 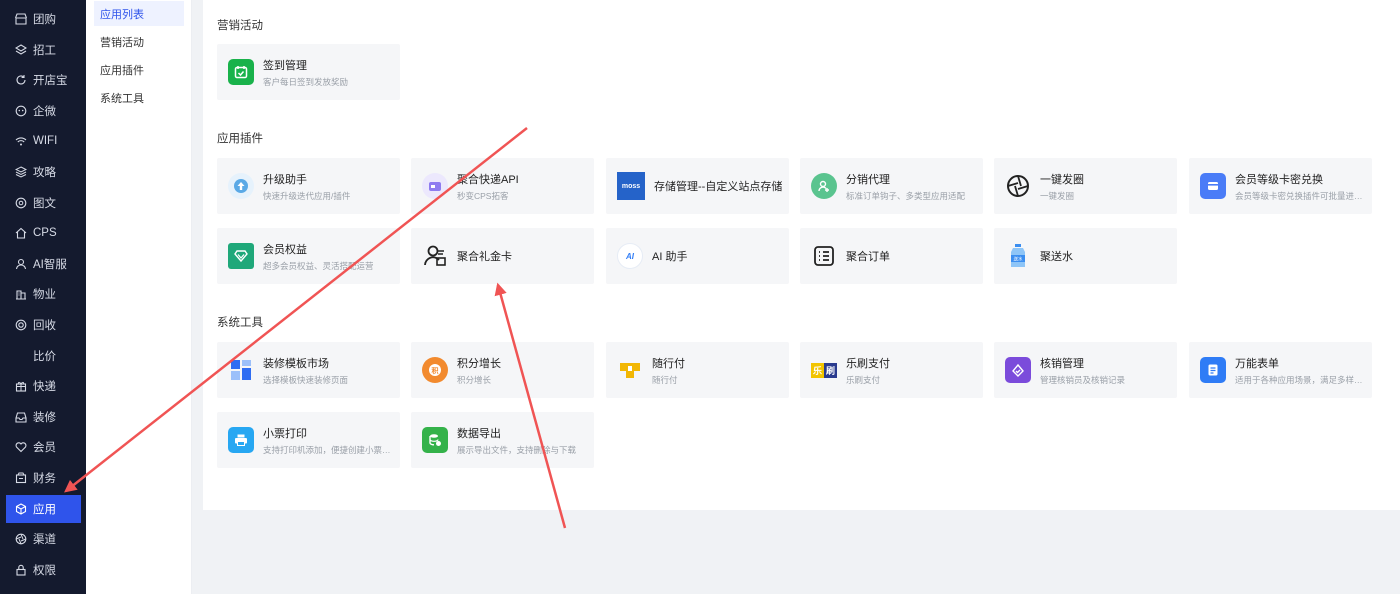 I want to click on app-card-plugins-10: 送水 聚送水, so click(x=1085, y=256).